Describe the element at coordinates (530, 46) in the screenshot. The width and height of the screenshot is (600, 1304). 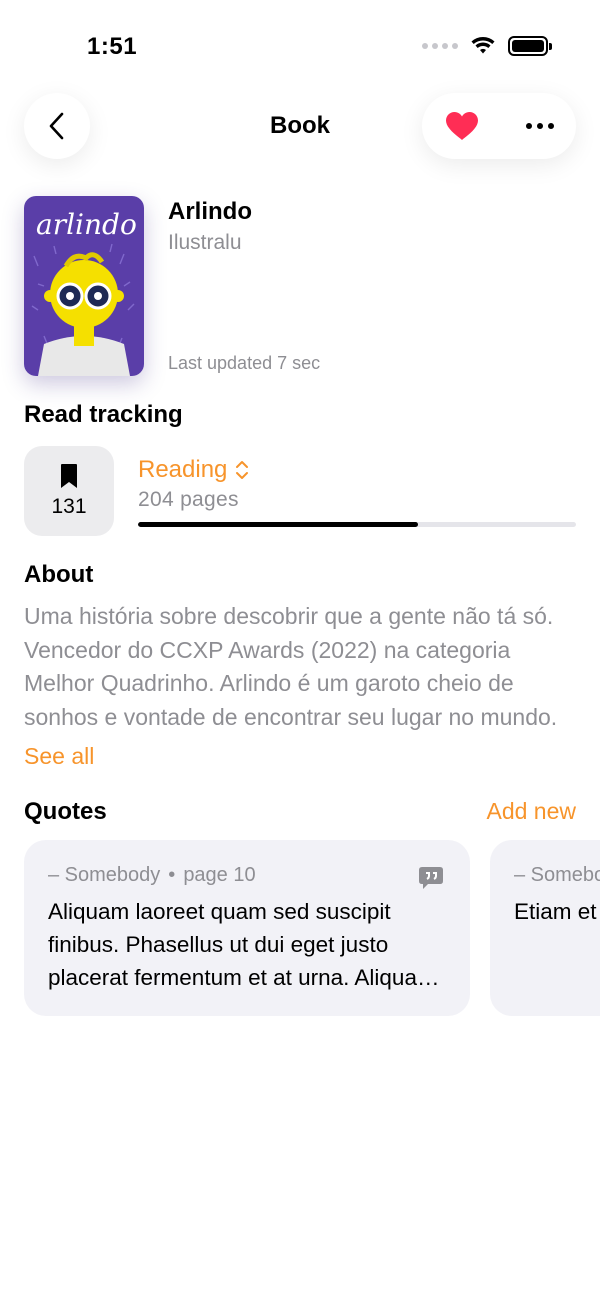
I see `battery-icon` at that location.